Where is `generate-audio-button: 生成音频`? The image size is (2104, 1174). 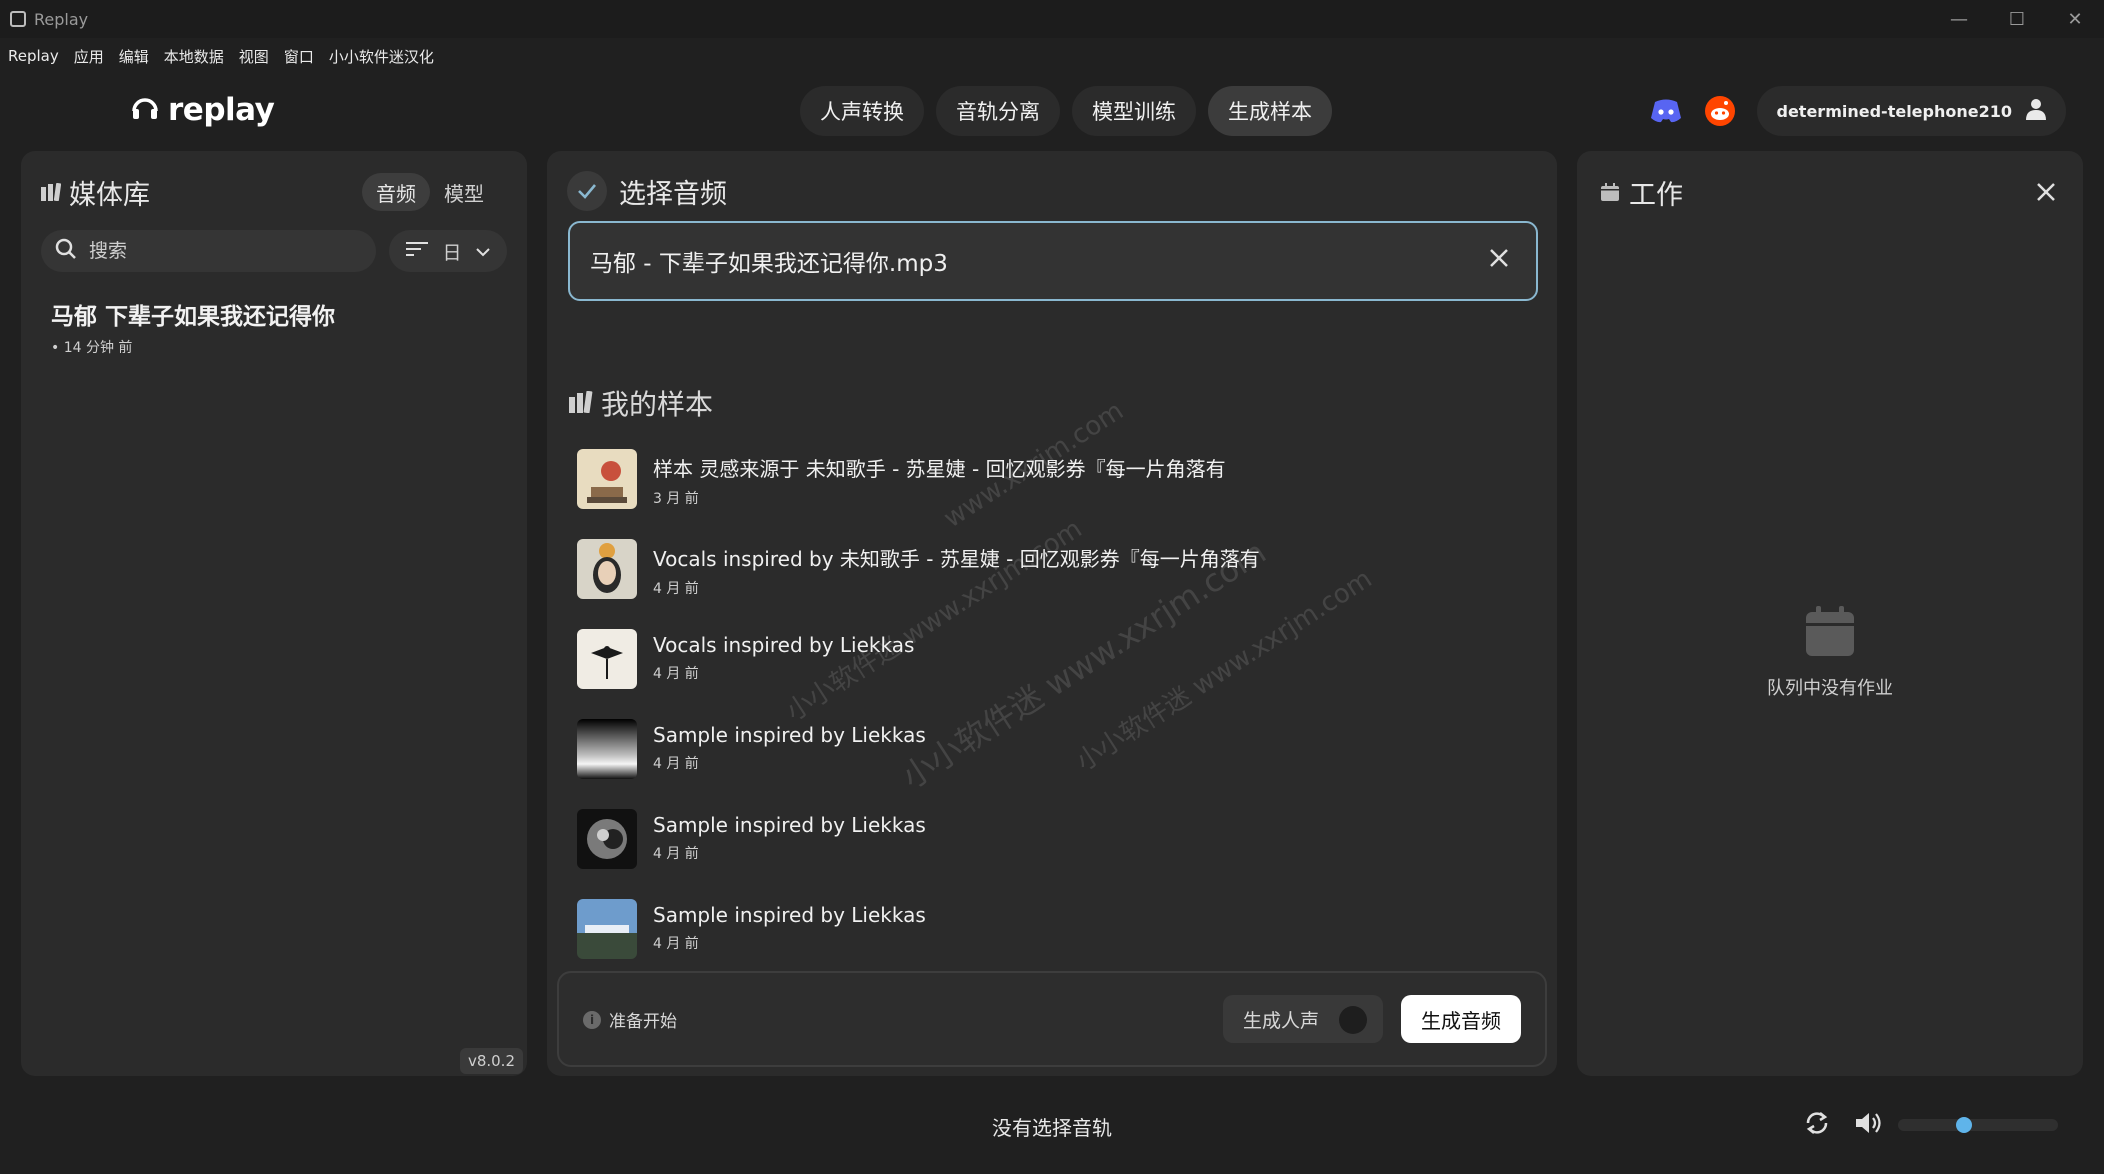
generate-audio-button: 生成音频 is located at coordinates (1461, 1019).